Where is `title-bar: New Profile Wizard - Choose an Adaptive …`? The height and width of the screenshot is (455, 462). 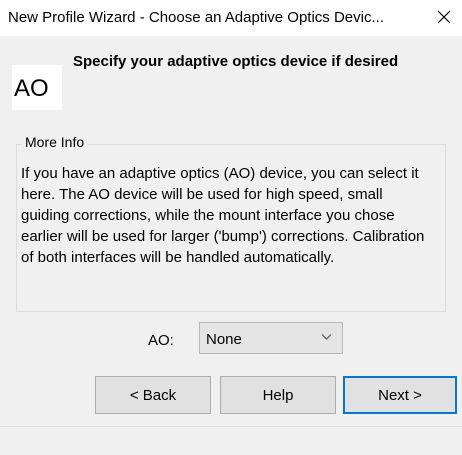
title-bar: New Profile Wizard - Choose an Adaptive … is located at coordinates (231, 18).